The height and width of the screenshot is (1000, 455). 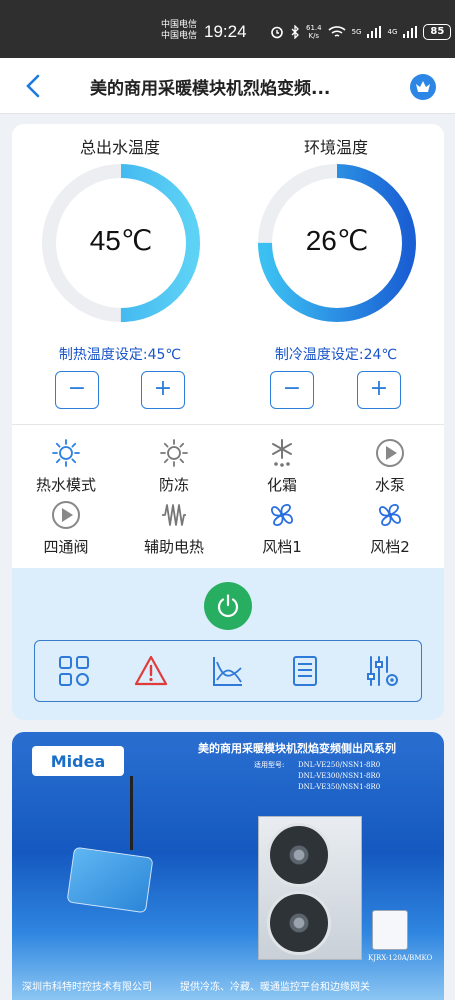 What do you see at coordinates (277, 32) in the screenshot?
I see `alarm-icon` at bounding box center [277, 32].